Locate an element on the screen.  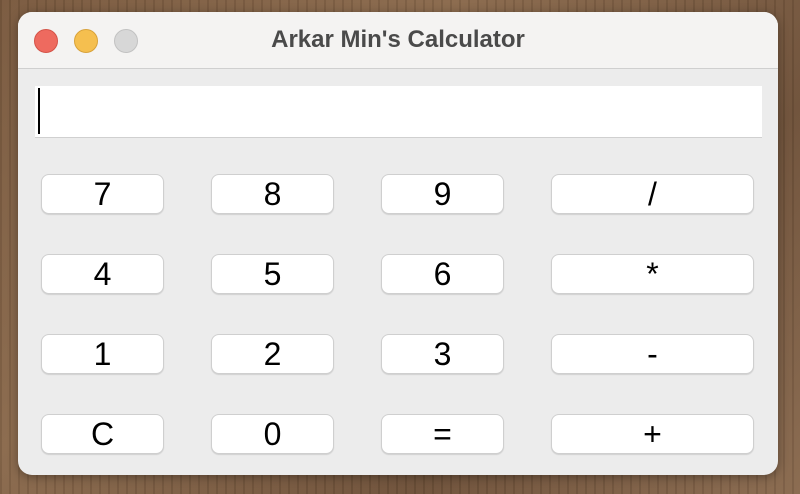
add-button: + is located at coordinates (652, 434).